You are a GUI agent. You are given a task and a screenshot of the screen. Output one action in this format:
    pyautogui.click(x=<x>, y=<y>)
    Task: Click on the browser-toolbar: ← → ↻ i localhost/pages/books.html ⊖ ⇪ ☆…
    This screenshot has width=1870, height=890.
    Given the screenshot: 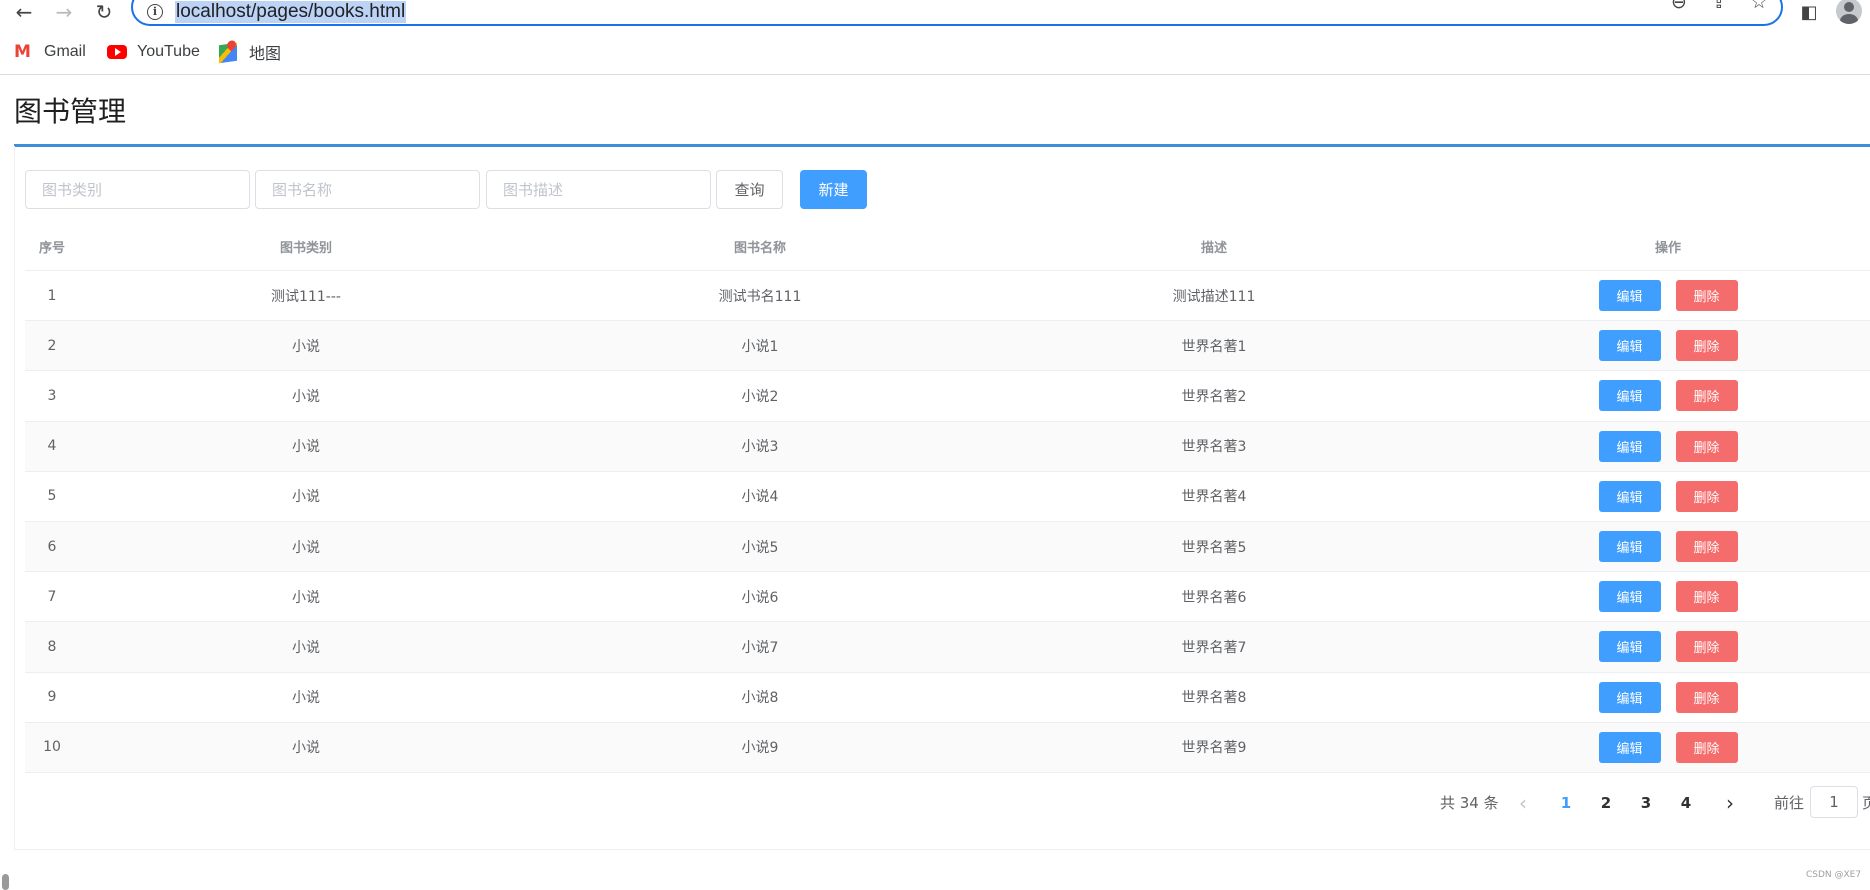 What is the action you would take?
    pyautogui.click(x=935, y=14)
    